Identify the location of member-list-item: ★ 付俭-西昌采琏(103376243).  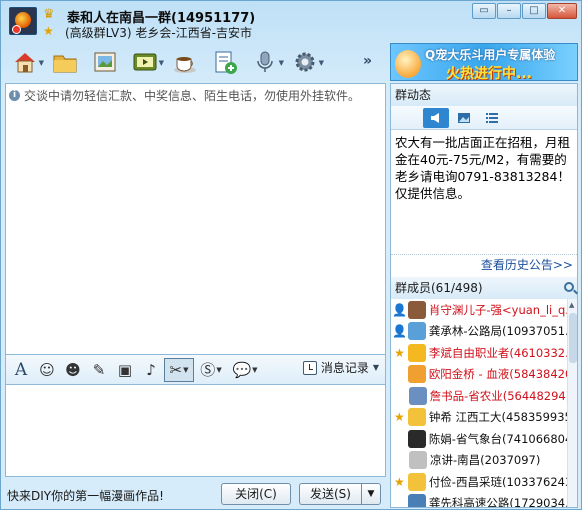
(479, 482).